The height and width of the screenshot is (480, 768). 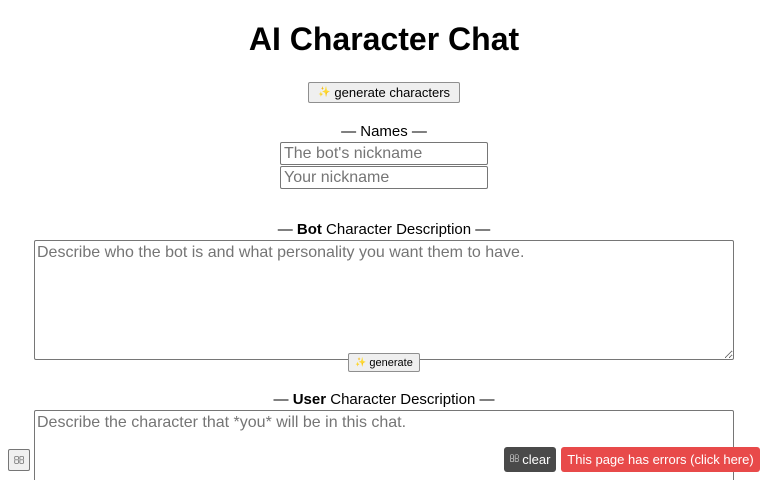 What do you see at coordinates (533, 459) in the screenshot?
I see `clear-label: clear` at bounding box center [533, 459].